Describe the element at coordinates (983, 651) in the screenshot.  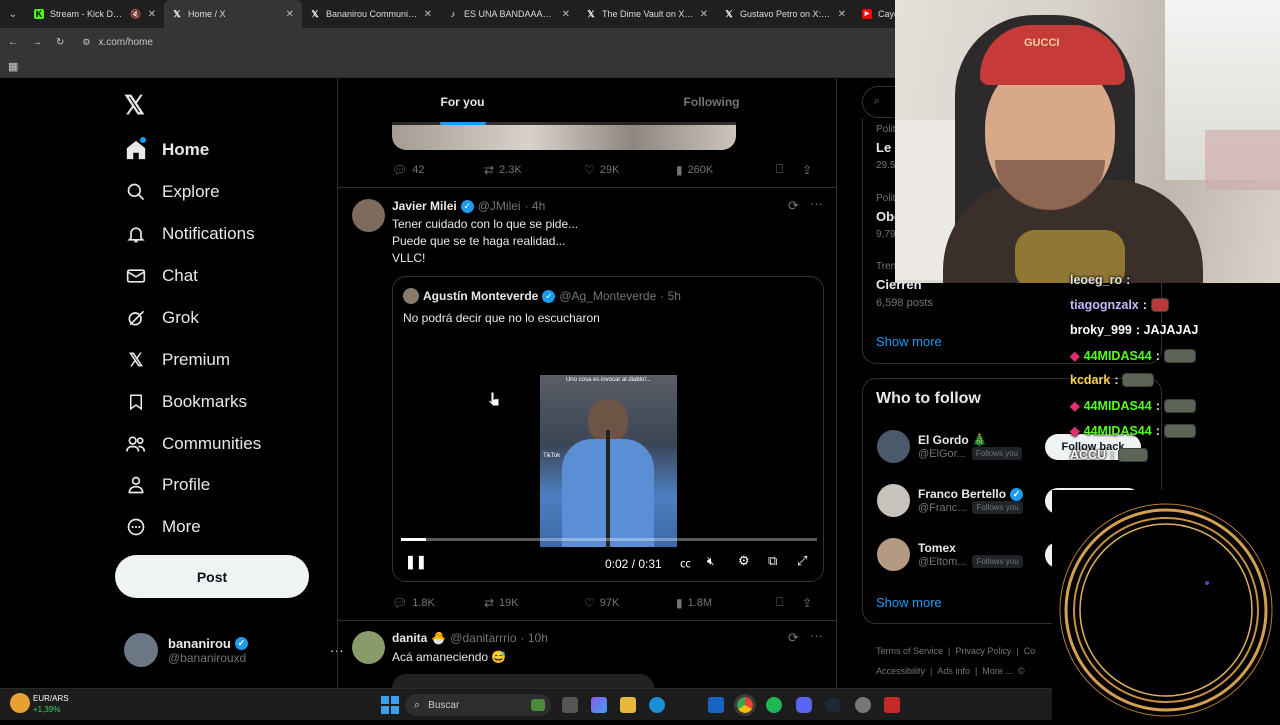
I see `privacy-link: Privacy Policy` at that location.